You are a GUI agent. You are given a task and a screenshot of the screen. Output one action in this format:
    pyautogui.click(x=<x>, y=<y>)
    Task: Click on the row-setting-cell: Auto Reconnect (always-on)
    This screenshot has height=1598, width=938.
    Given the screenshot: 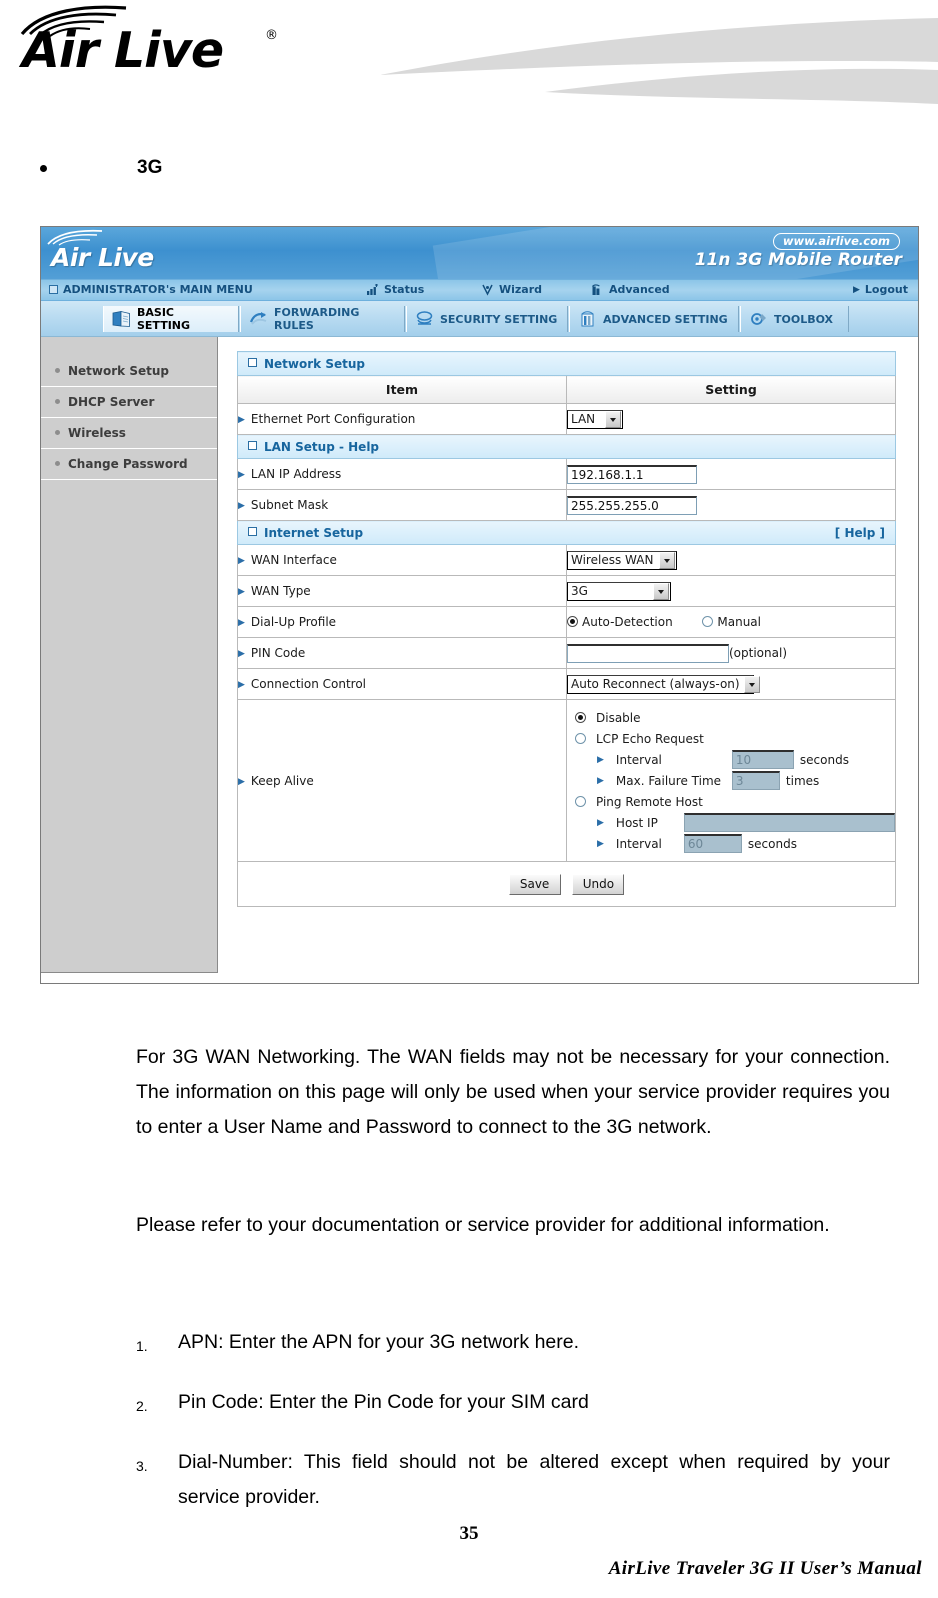 What is the action you would take?
    pyautogui.click(x=731, y=684)
    